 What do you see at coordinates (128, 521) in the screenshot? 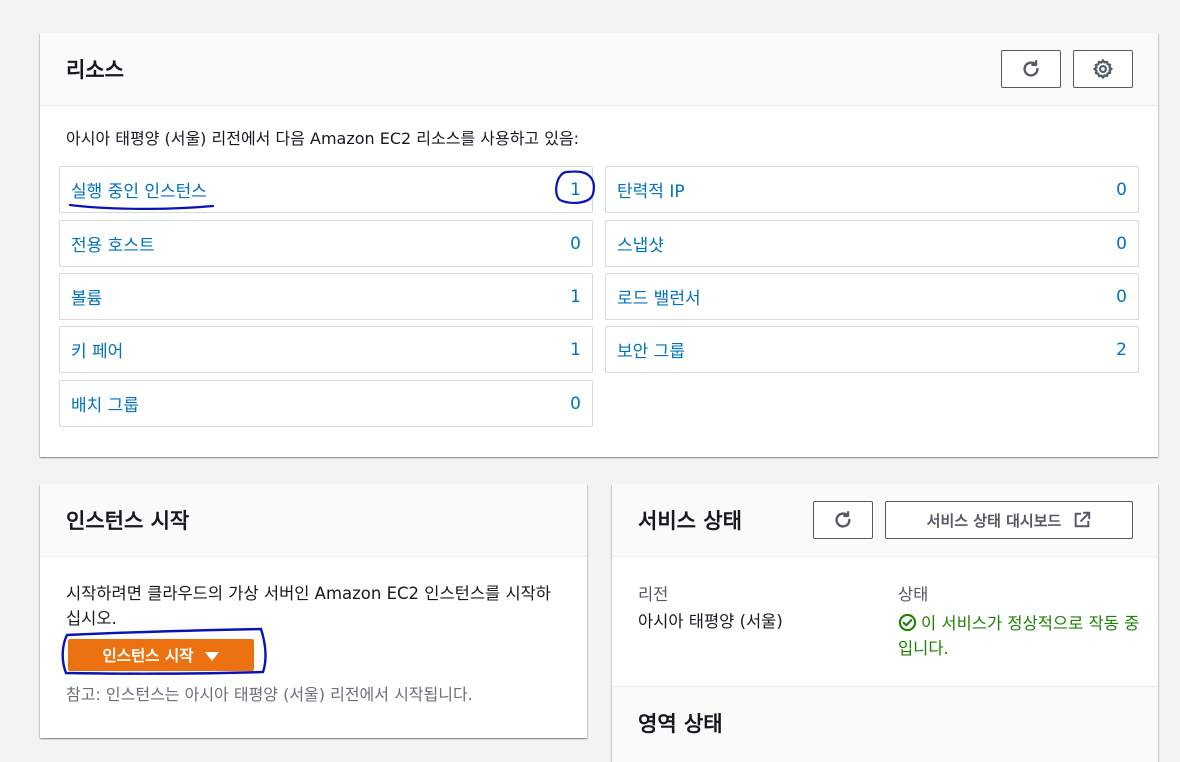
I see `launch-title: 인스턴스 시작` at bounding box center [128, 521].